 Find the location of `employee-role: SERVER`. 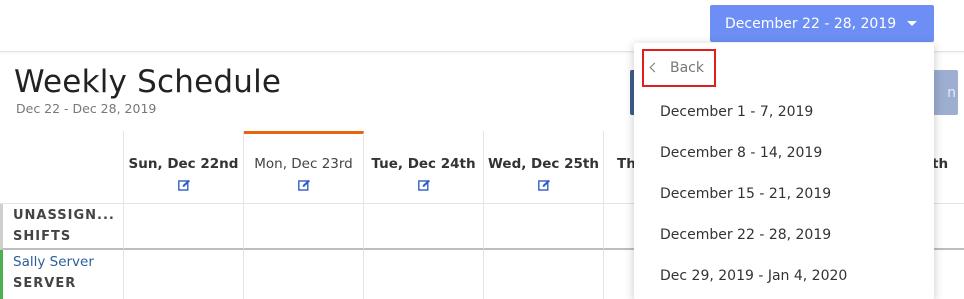

employee-role: SERVER is located at coordinates (45, 283).